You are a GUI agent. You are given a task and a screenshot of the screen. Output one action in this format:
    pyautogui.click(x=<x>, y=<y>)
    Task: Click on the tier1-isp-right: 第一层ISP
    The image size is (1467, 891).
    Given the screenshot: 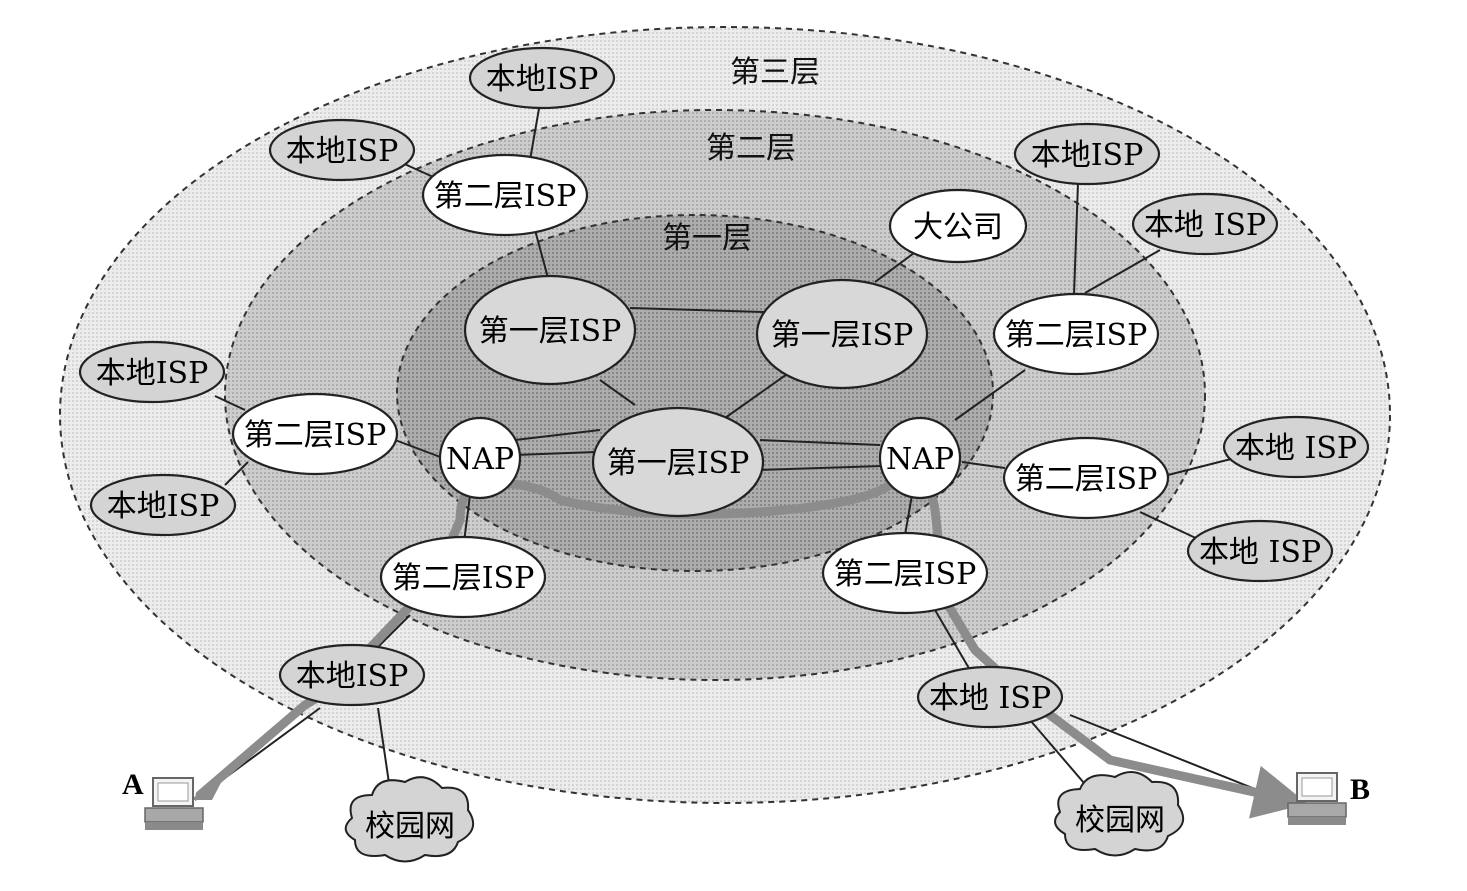 What is the action you would take?
    pyautogui.click(x=842, y=334)
    